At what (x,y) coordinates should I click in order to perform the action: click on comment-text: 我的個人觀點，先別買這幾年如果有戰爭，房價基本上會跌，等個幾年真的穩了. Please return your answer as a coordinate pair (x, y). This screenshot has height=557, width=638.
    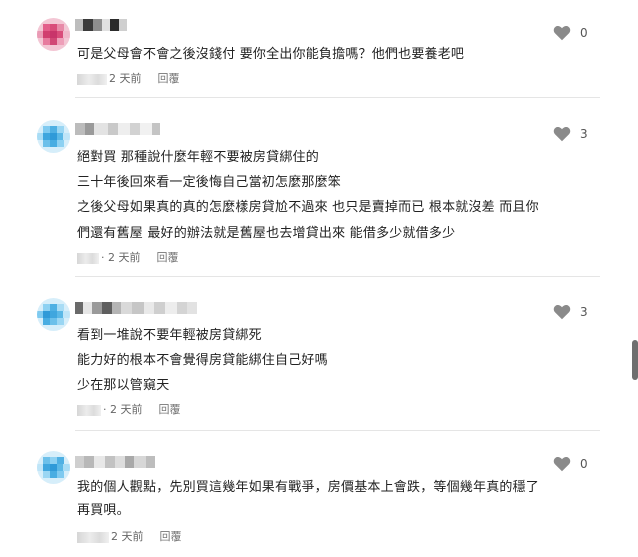
    Looking at the image, I should click on (308, 487).